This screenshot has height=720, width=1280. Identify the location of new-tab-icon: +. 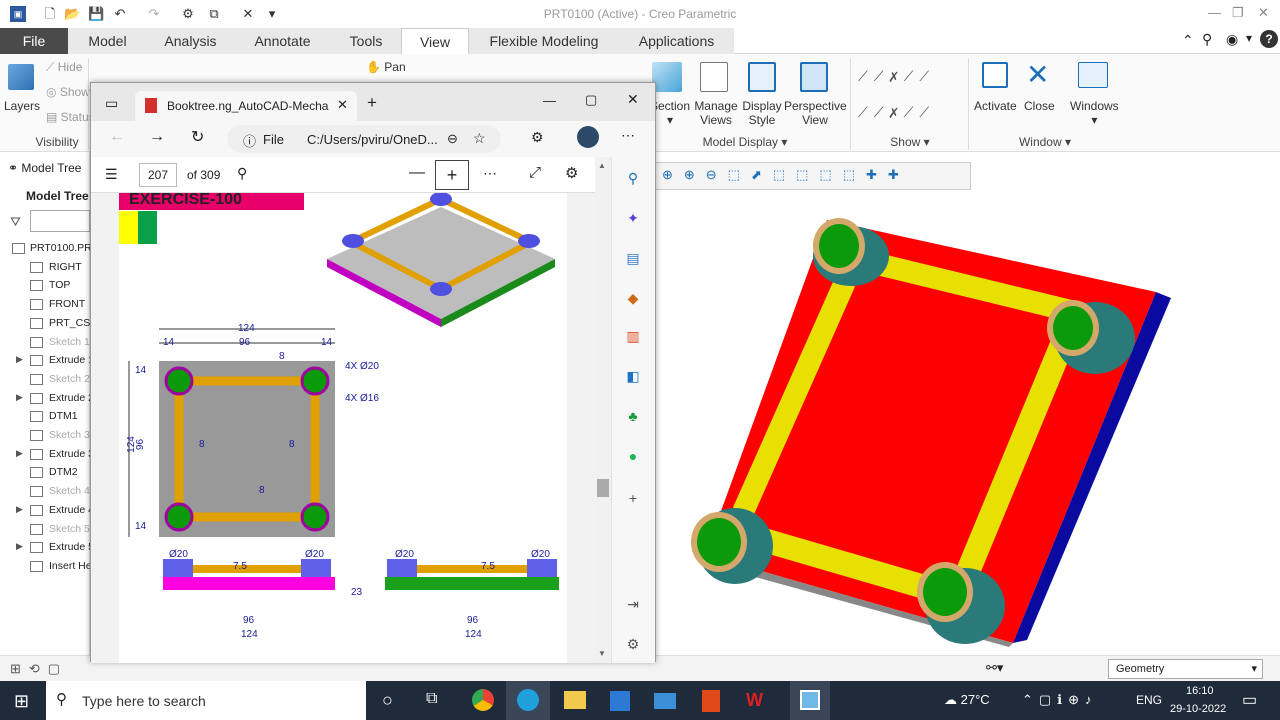
(372, 103).